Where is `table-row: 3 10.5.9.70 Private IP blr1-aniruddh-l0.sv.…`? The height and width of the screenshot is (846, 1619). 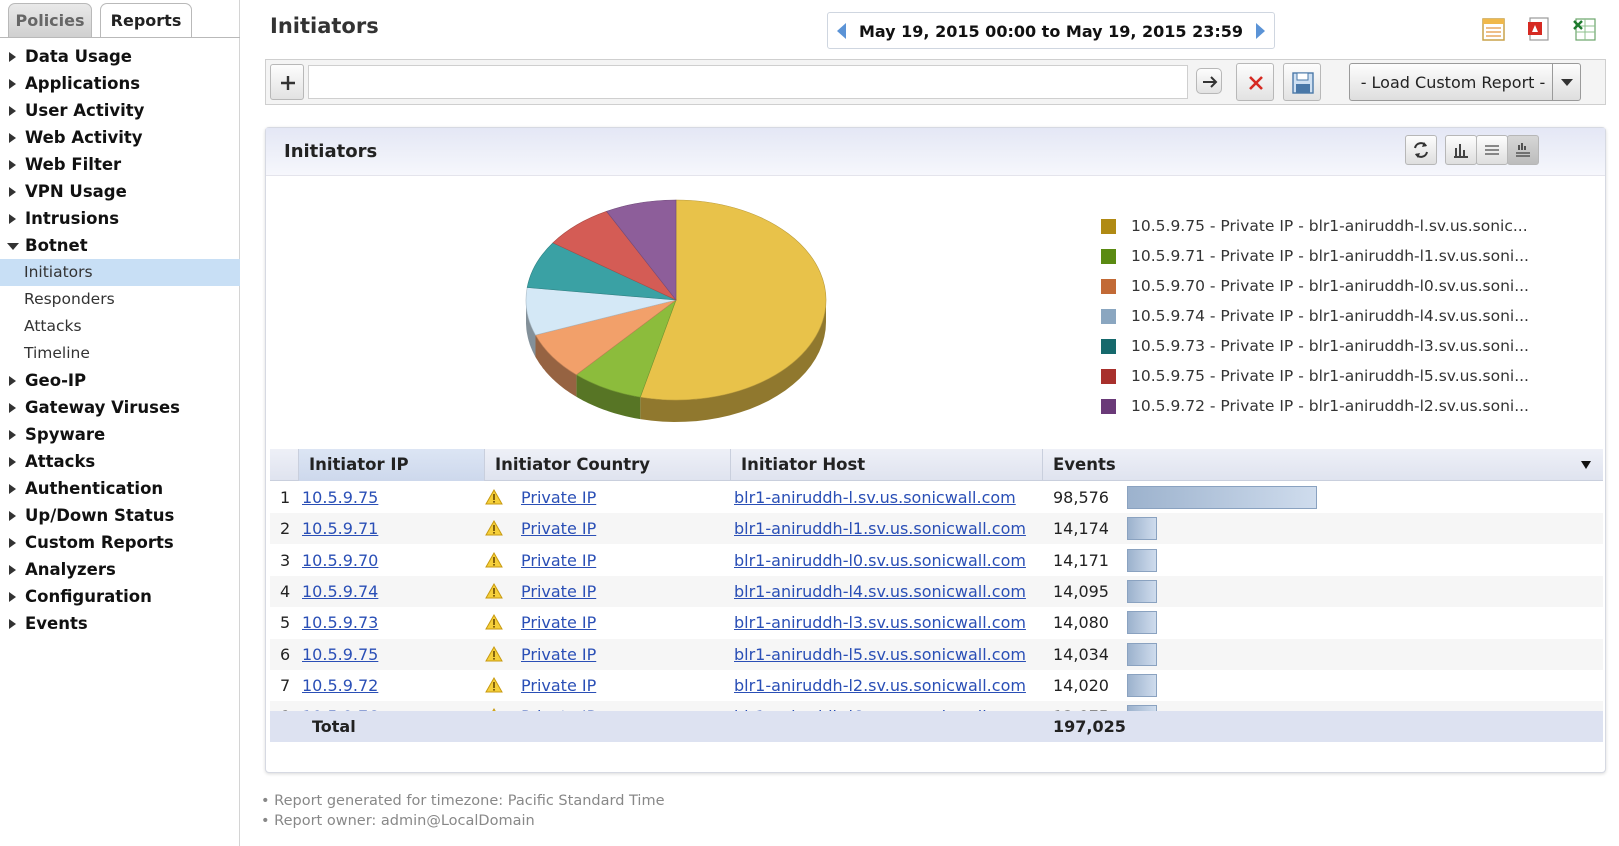
table-row: 3 10.5.9.70 Private IP blr1-aniruddh-l0.sv.… is located at coordinates (936, 560).